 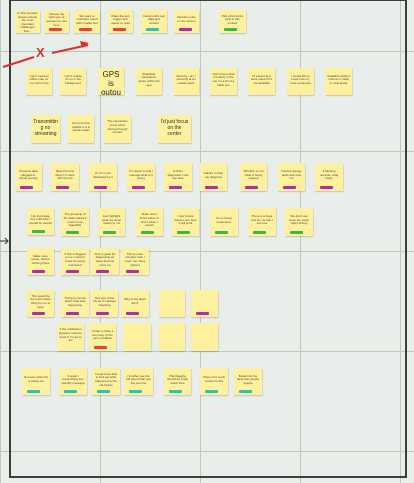 I want to click on sticky-note: Make the text bigger and easier to read, so click(x=120, y=21).